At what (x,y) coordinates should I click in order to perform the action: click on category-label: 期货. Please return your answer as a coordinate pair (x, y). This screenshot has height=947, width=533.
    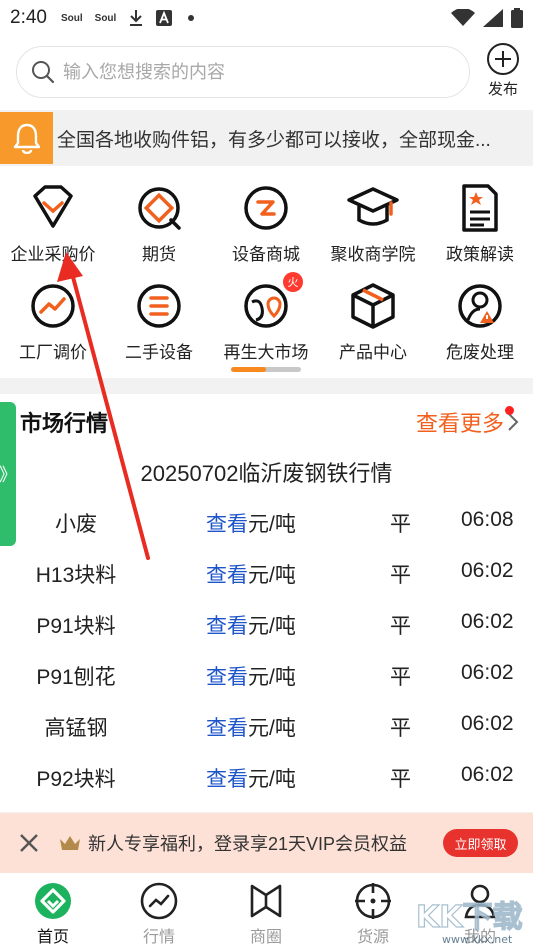
    Looking at the image, I should click on (159, 254).